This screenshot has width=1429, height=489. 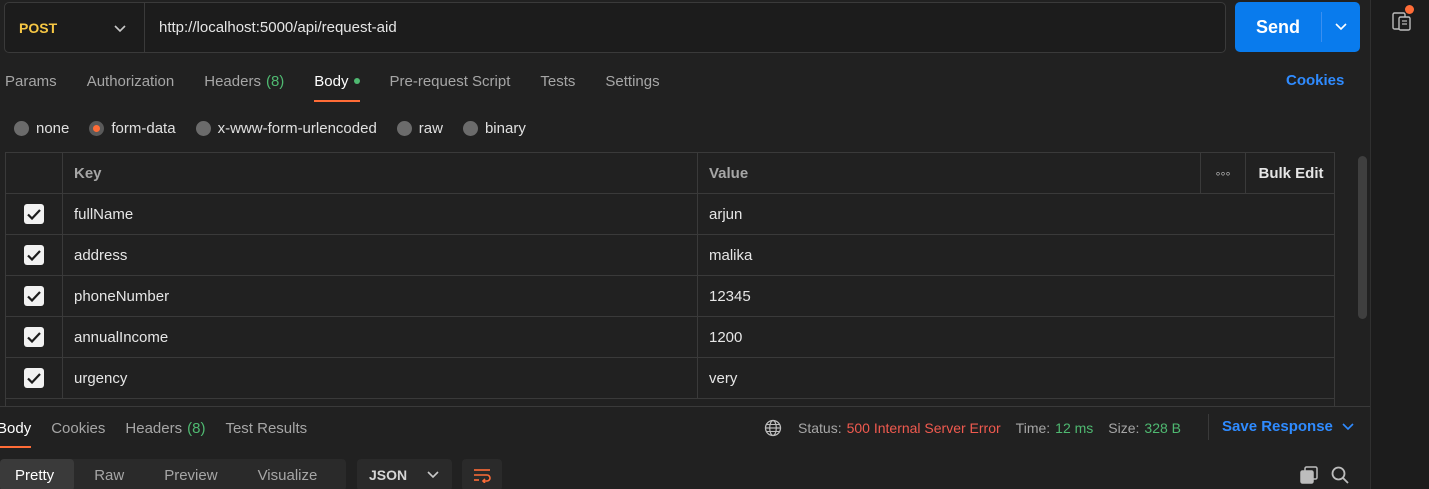 I want to click on response-tab-headers: Headers (8), so click(x=165, y=428).